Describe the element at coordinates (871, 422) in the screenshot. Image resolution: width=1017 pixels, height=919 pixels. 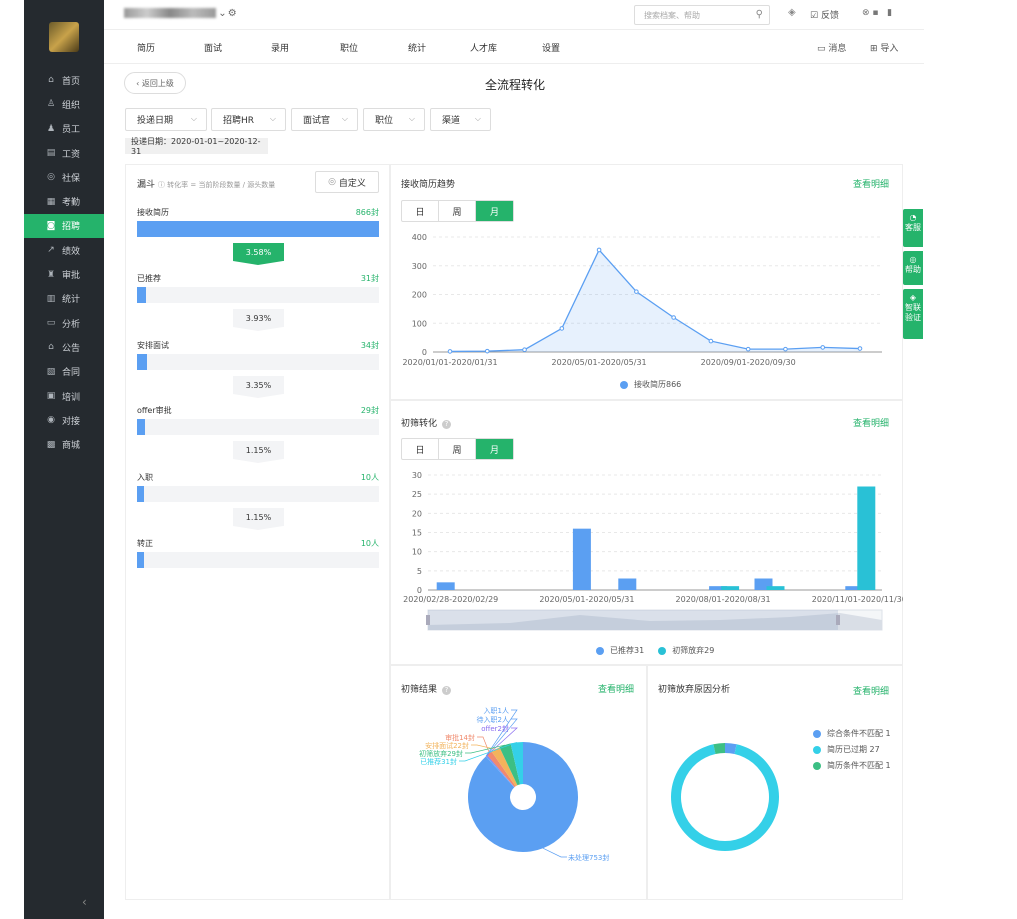
I see `screening-detail-link: 查看明细` at that location.